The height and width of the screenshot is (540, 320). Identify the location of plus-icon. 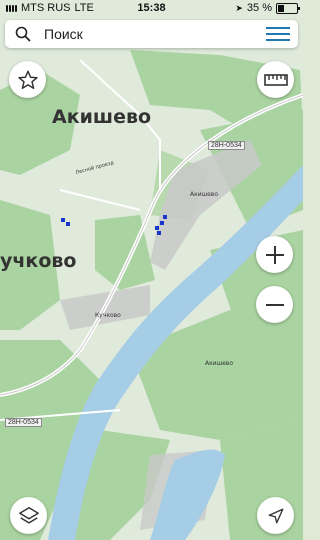
(274, 254).